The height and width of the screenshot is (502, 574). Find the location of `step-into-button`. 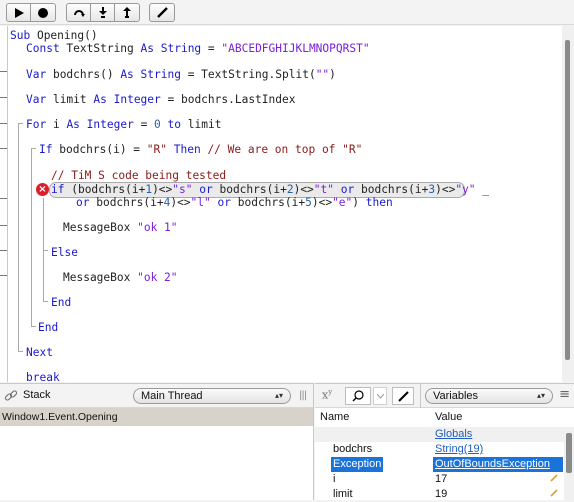

step-into-button is located at coordinates (103, 12).